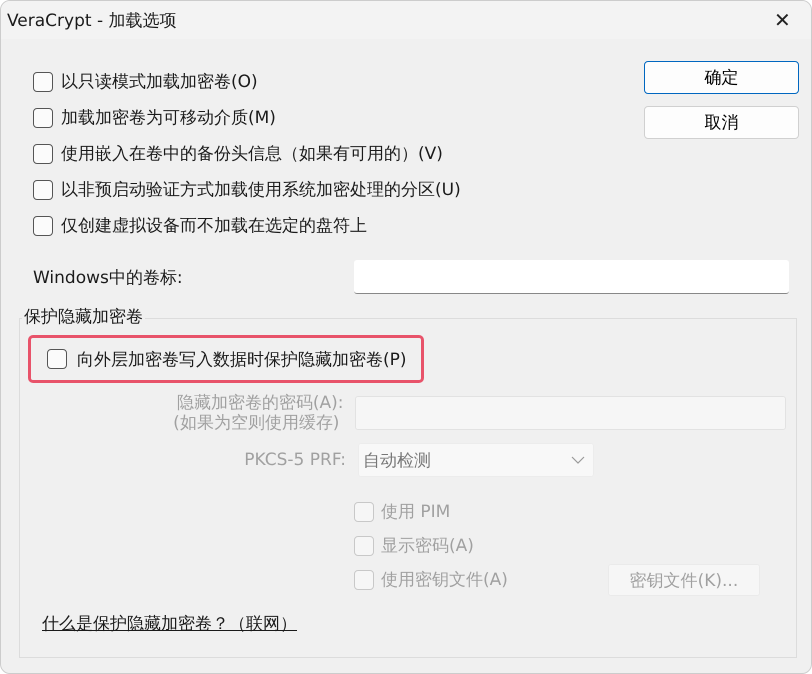 This screenshot has height=674, width=812. Describe the element at coordinates (256, 423) in the screenshot. I see `password-note: (如果为空则使用缓存)` at that location.